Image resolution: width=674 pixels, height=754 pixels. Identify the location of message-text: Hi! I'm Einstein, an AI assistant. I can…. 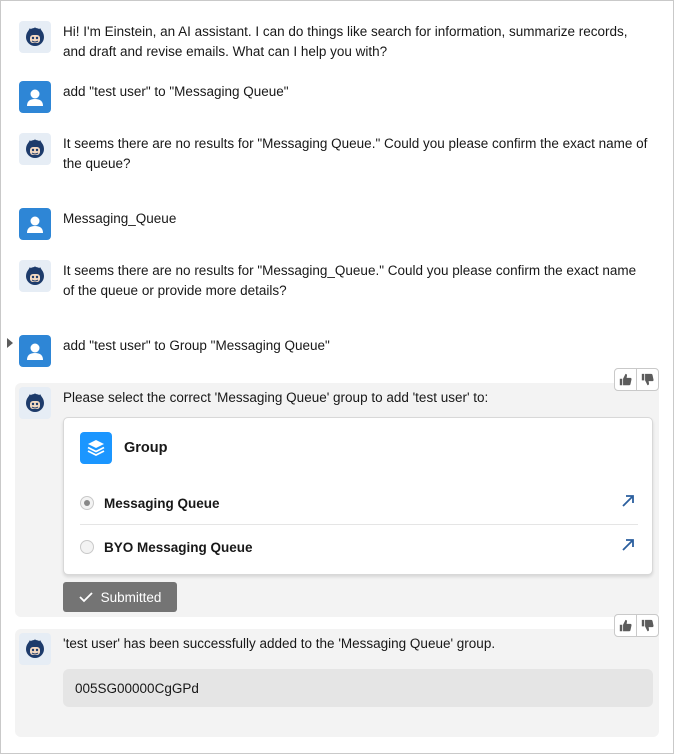
(345, 41).